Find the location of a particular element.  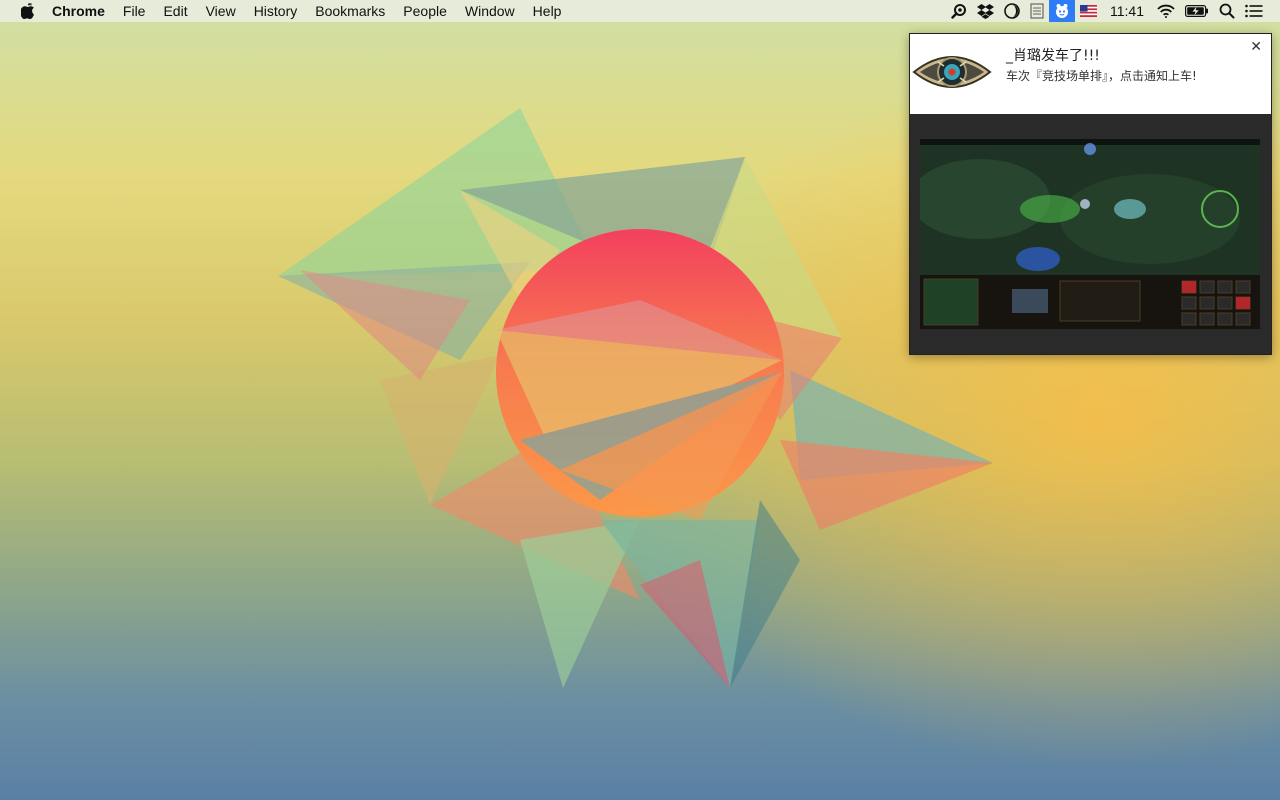

menu-help: Help is located at coordinates (547, 11).